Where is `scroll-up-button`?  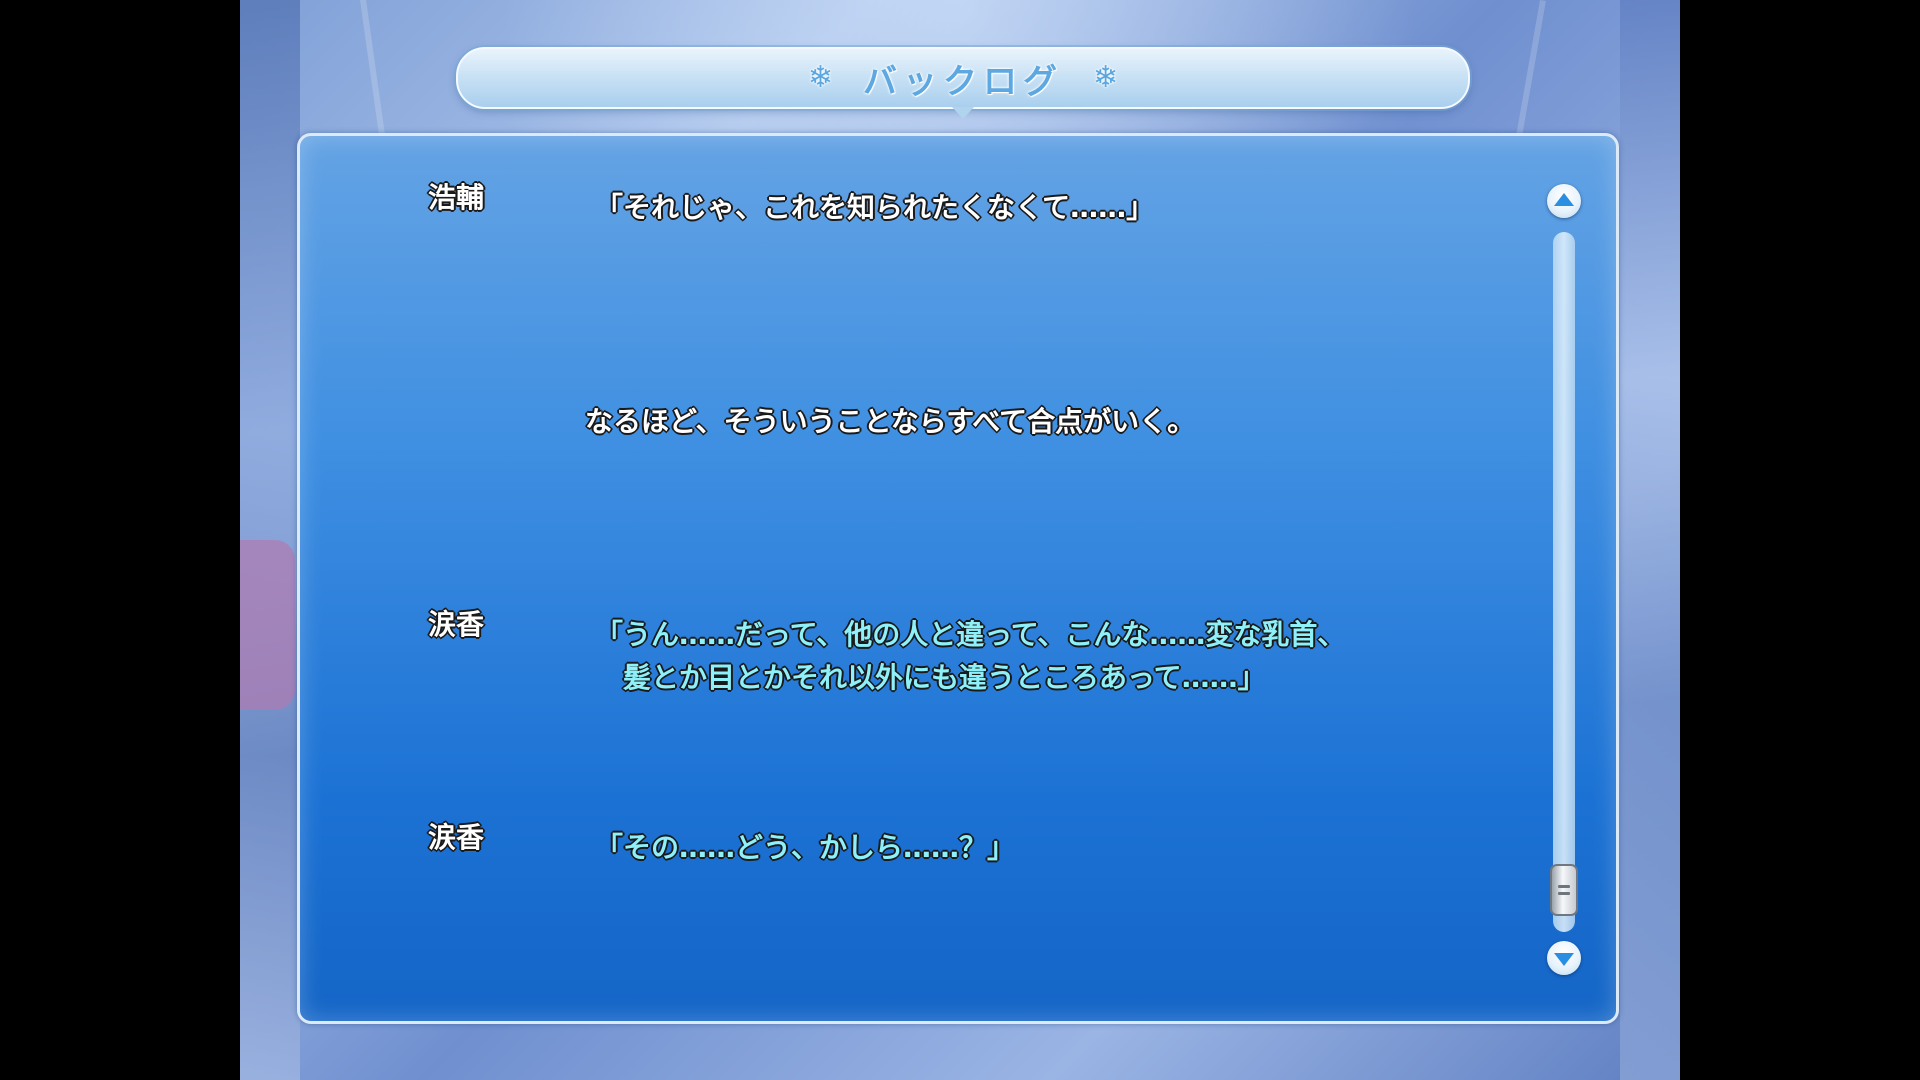
scroll-up-button is located at coordinates (1564, 201).